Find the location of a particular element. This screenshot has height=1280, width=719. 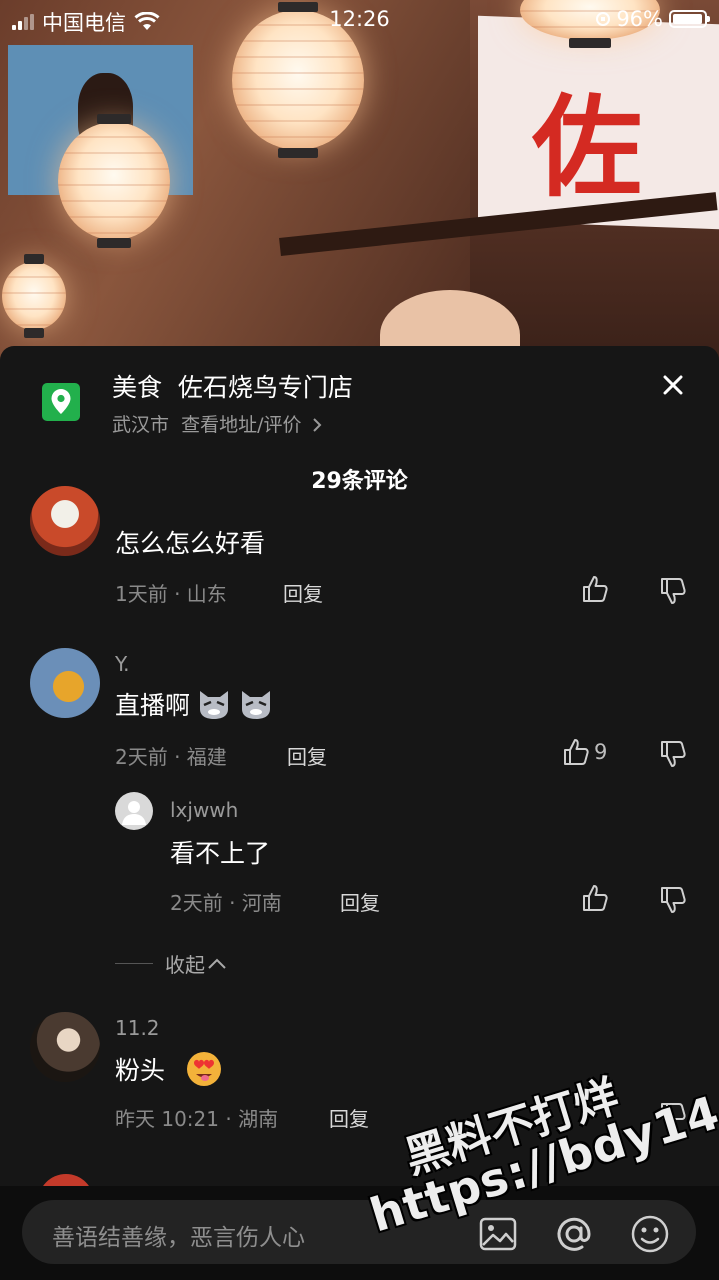

reply-username: lxjwwh is located at coordinates (204, 810).